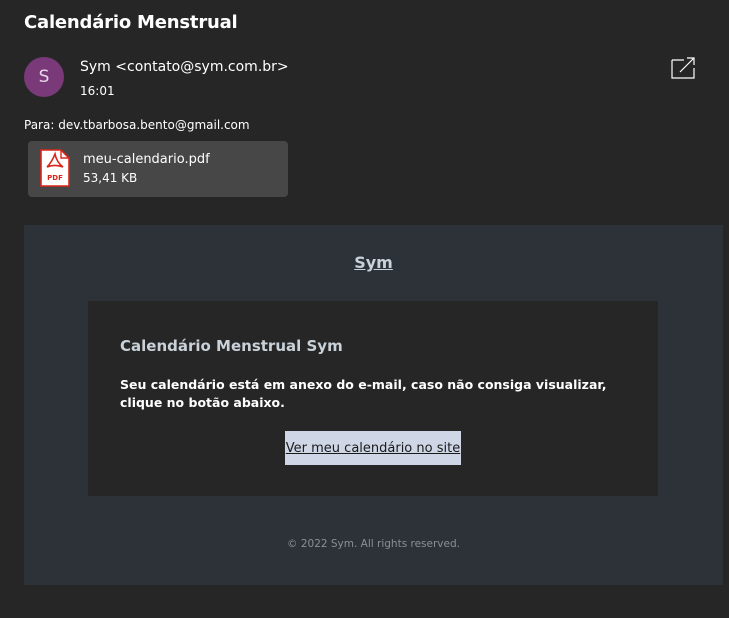 Image resolution: width=729 pixels, height=618 pixels. Describe the element at coordinates (684, 68) in the screenshot. I see `open-in-new-window-icon` at that location.